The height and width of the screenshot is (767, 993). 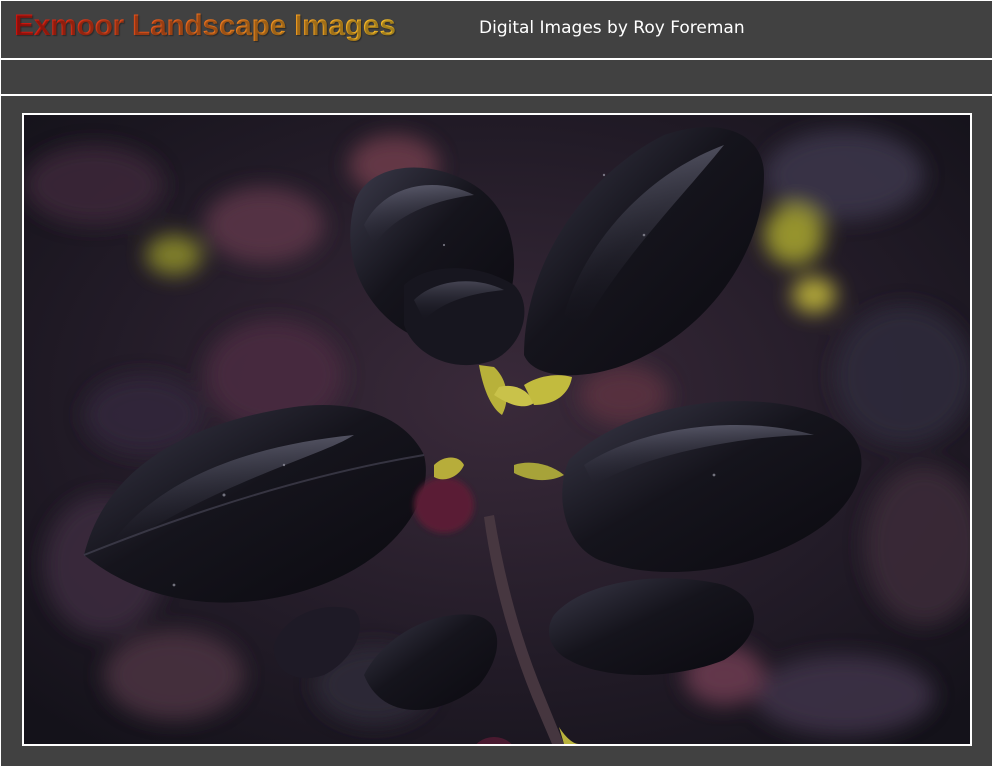 What do you see at coordinates (612, 28) in the screenshot?
I see `site-subtitle: Digital Images by Roy Foreman` at bounding box center [612, 28].